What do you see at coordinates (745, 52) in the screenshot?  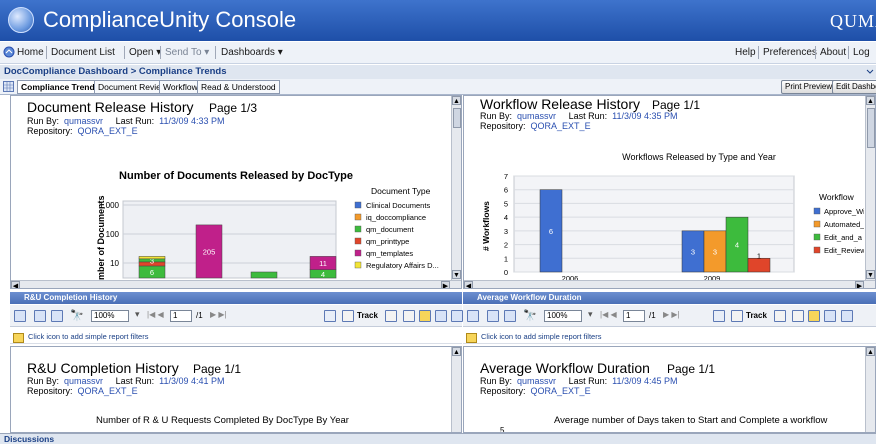 I see `menu-help: Help` at bounding box center [745, 52].